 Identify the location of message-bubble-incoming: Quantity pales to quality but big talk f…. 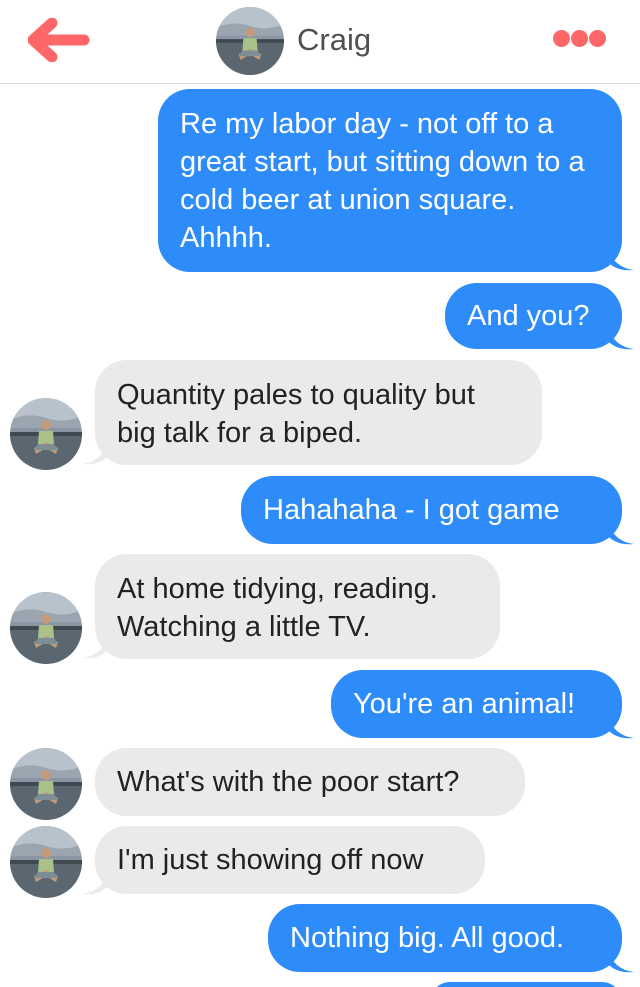
(318, 412).